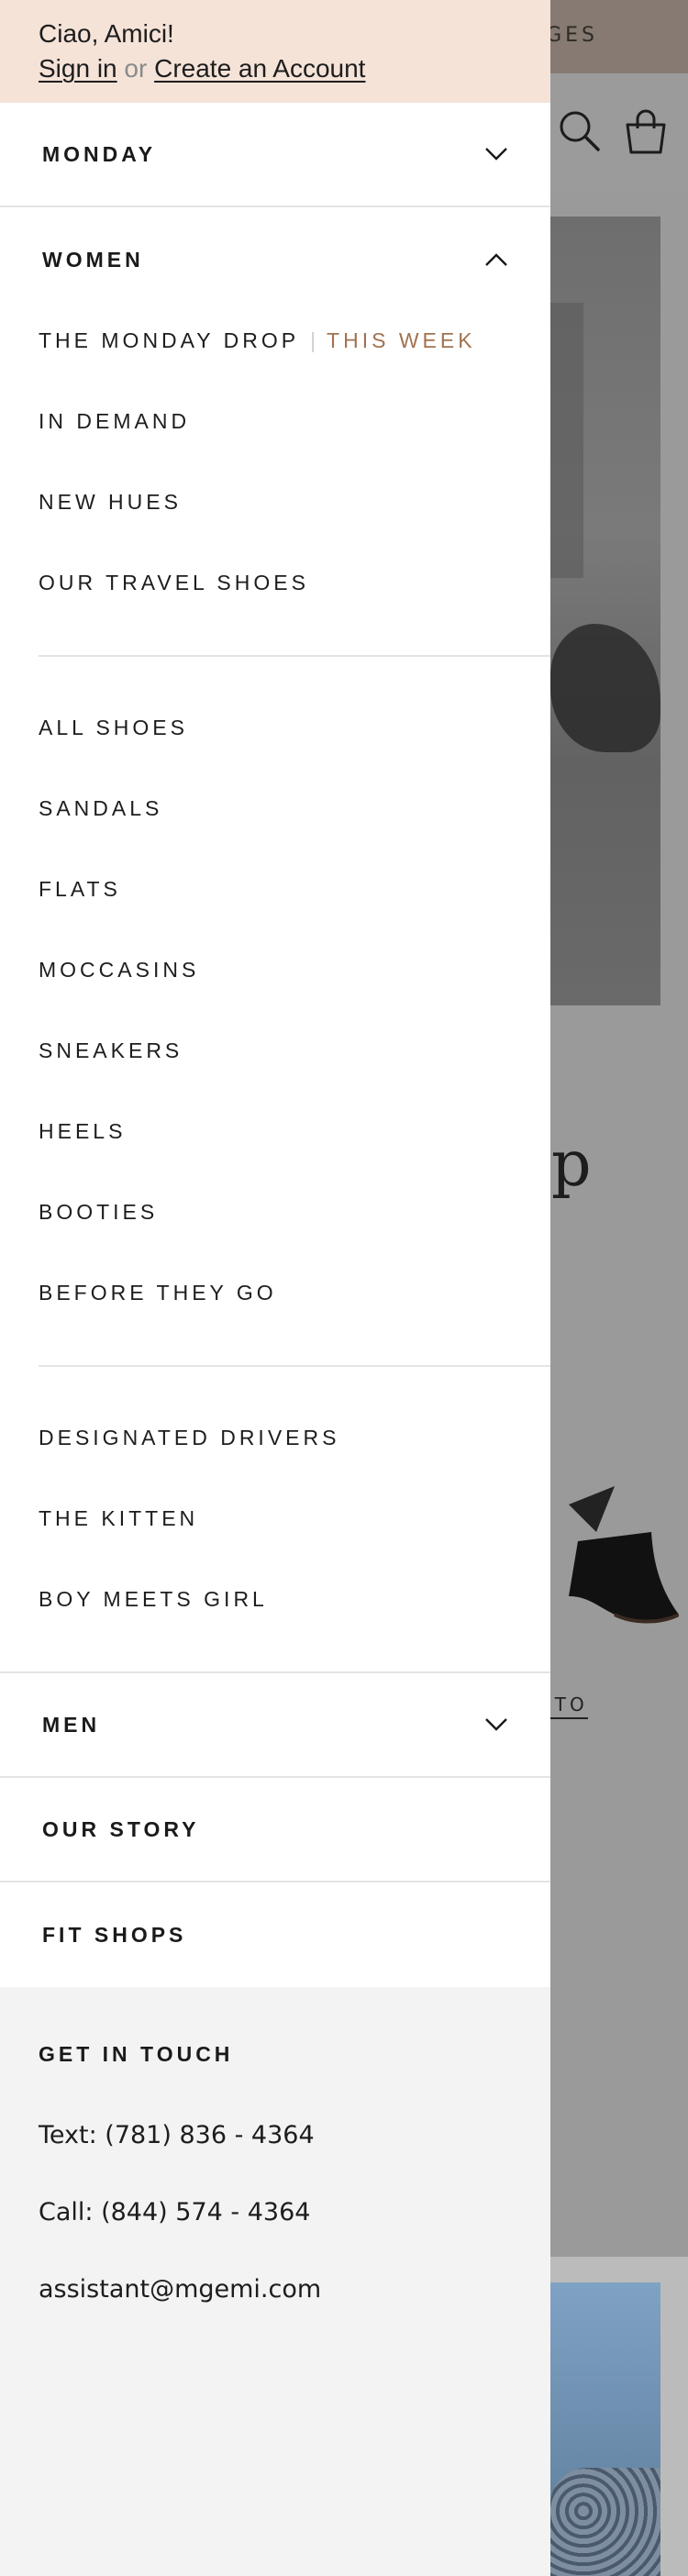 This screenshot has height=2576, width=688. What do you see at coordinates (110, 502) in the screenshot?
I see `nav-item-new-hues: NEW HUES` at bounding box center [110, 502].